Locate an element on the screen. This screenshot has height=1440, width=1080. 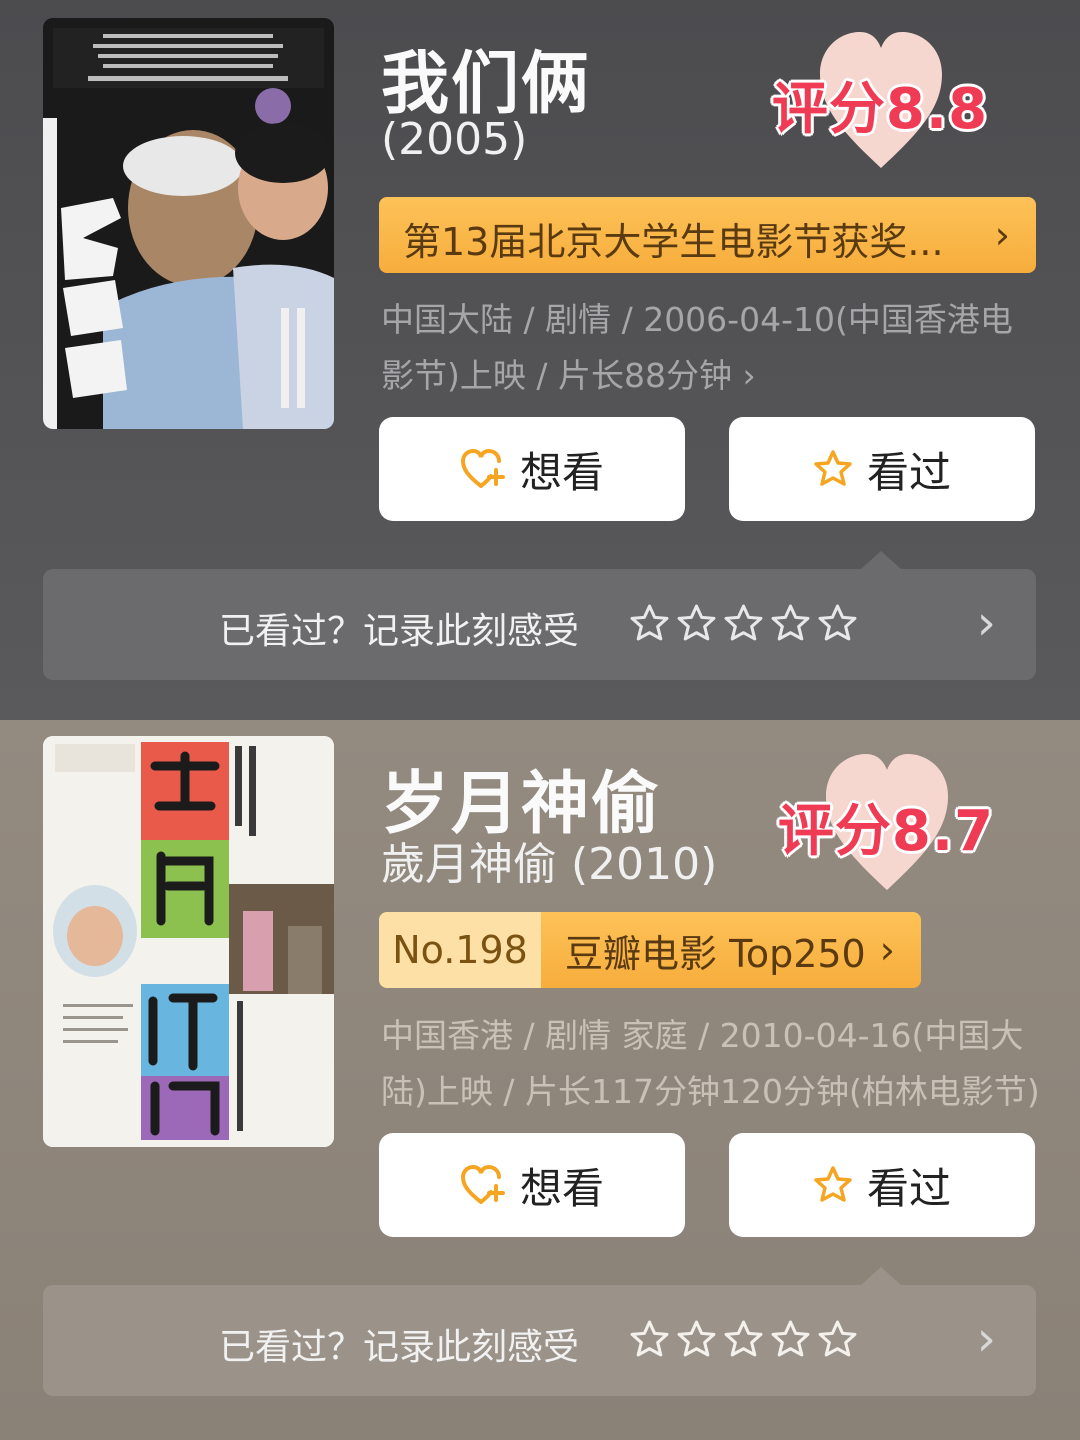
top250-banner: No.198 豆瓣电影 Top250 › is located at coordinates (650, 950).